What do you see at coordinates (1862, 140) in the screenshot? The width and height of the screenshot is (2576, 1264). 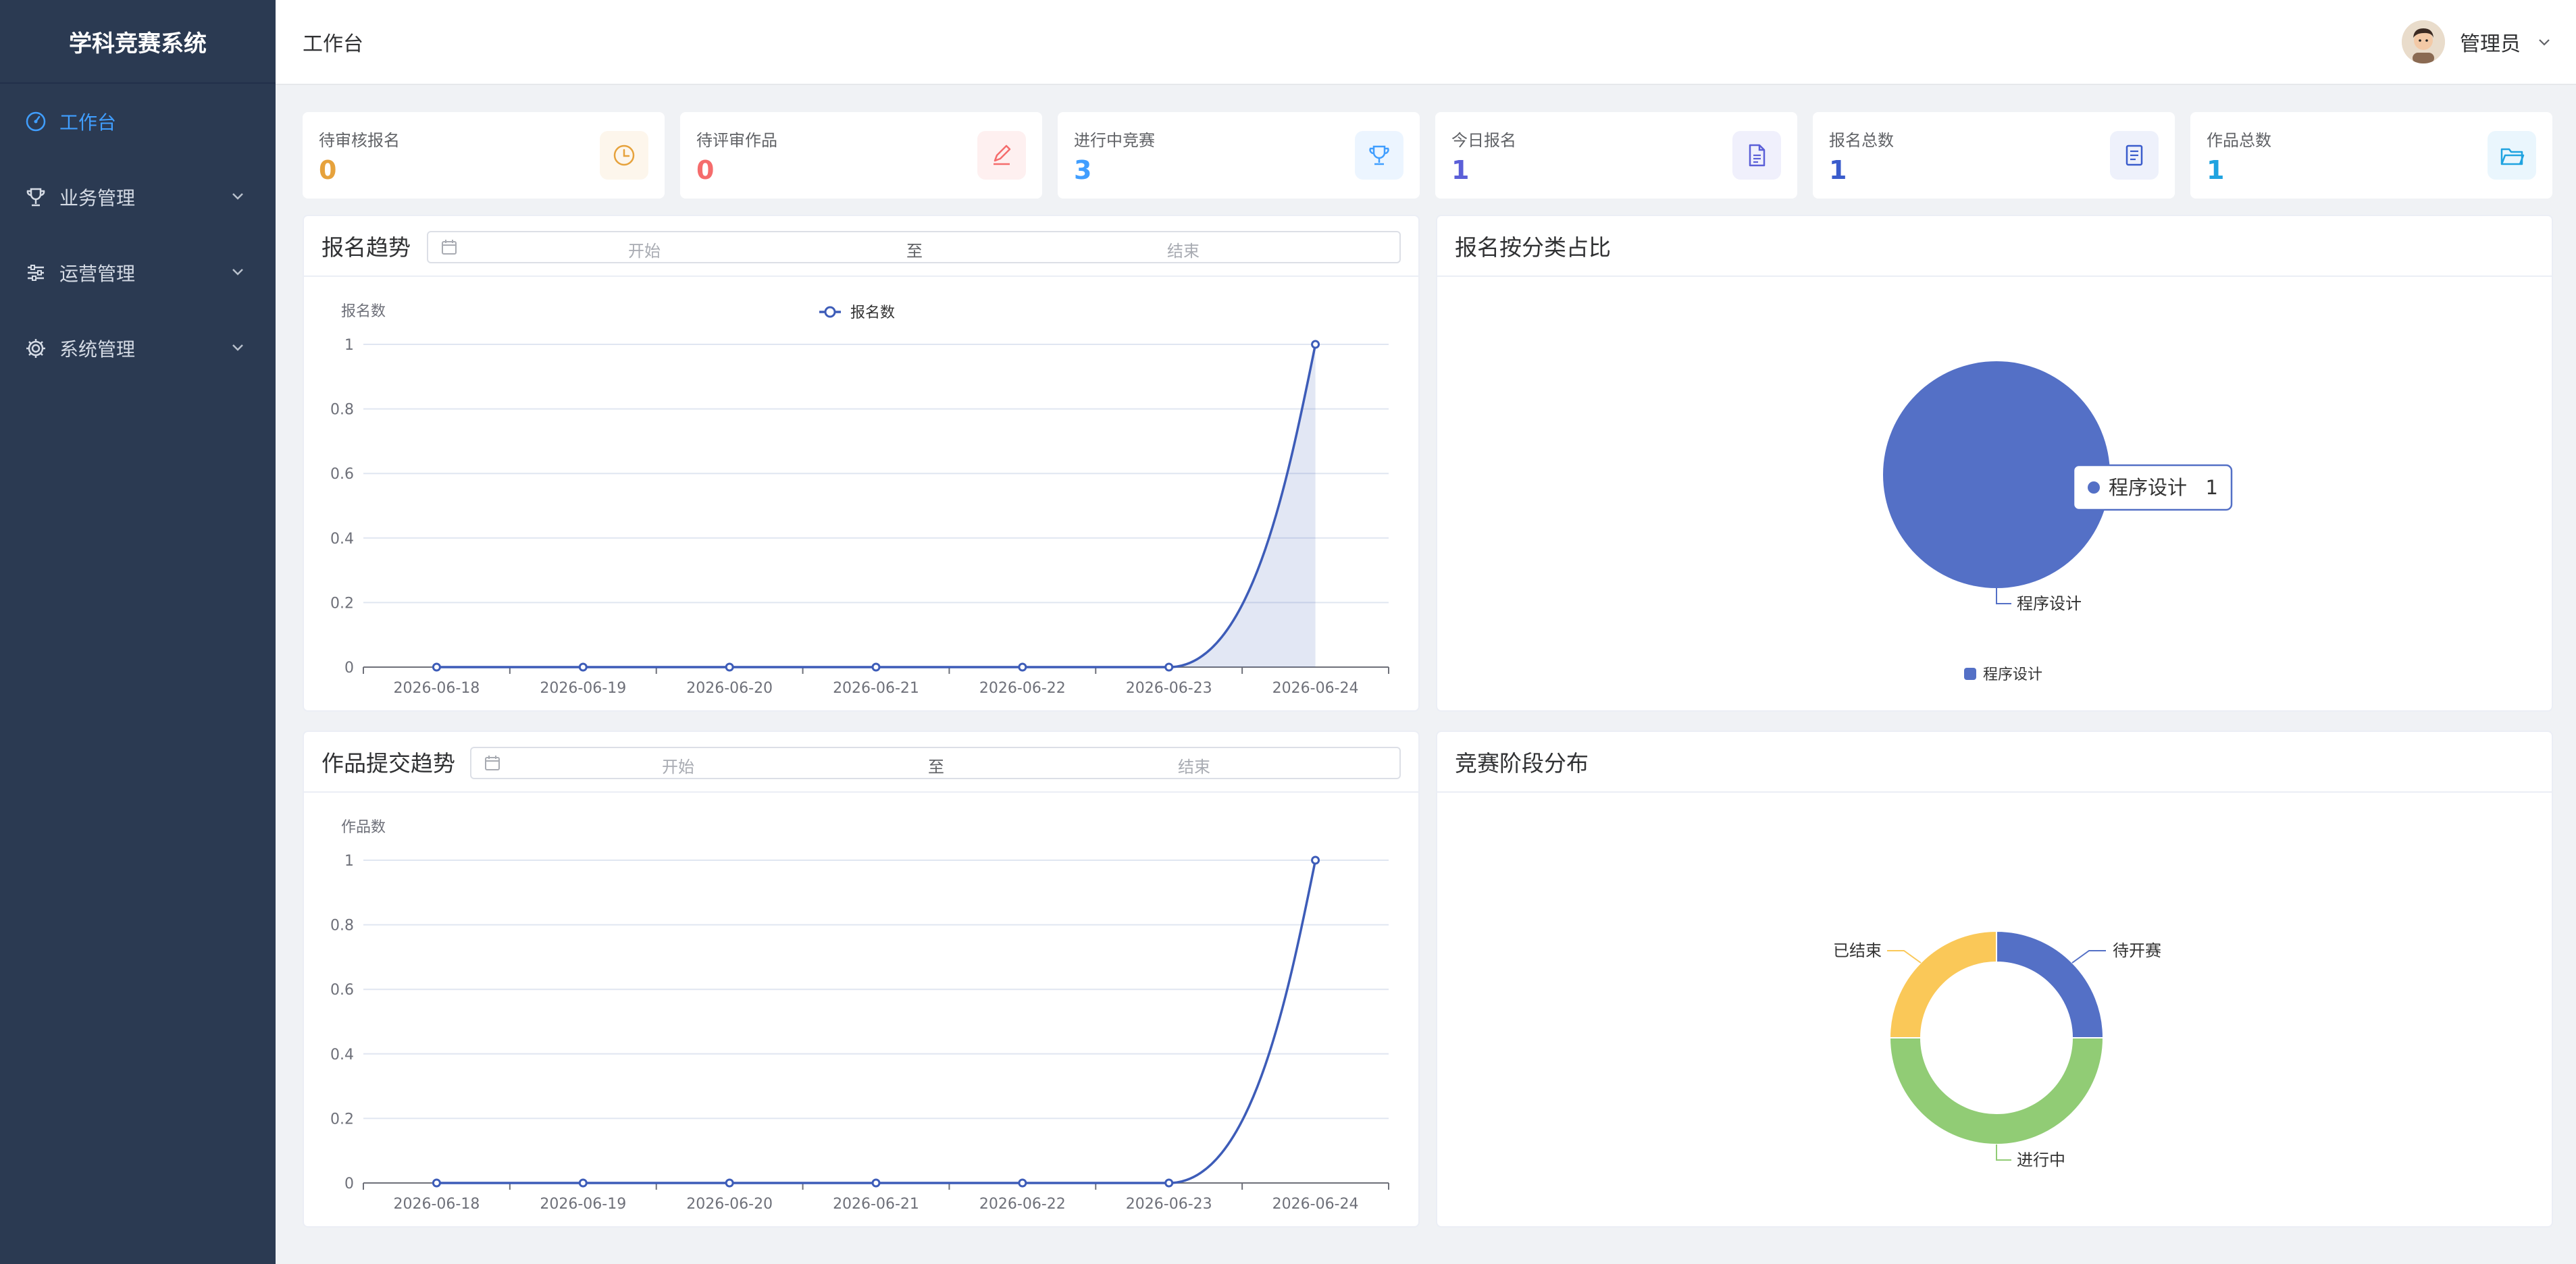 I see `stat-label: 报名总数` at bounding box center [1862, 140].